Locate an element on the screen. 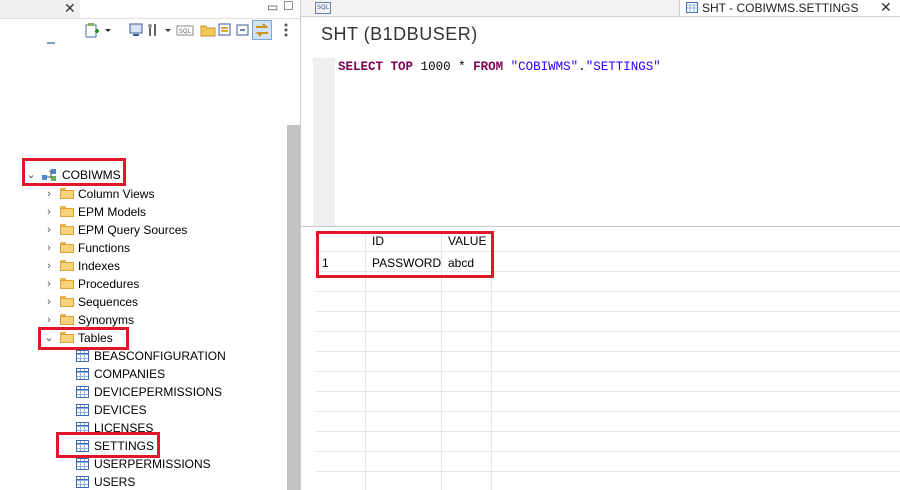 This screenshot has width=900, height=490. editor-result-divider is located at coordinates (600, 226).